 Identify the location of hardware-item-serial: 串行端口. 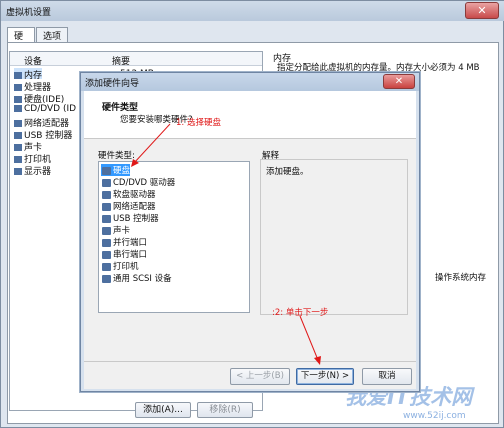
(124, 254).